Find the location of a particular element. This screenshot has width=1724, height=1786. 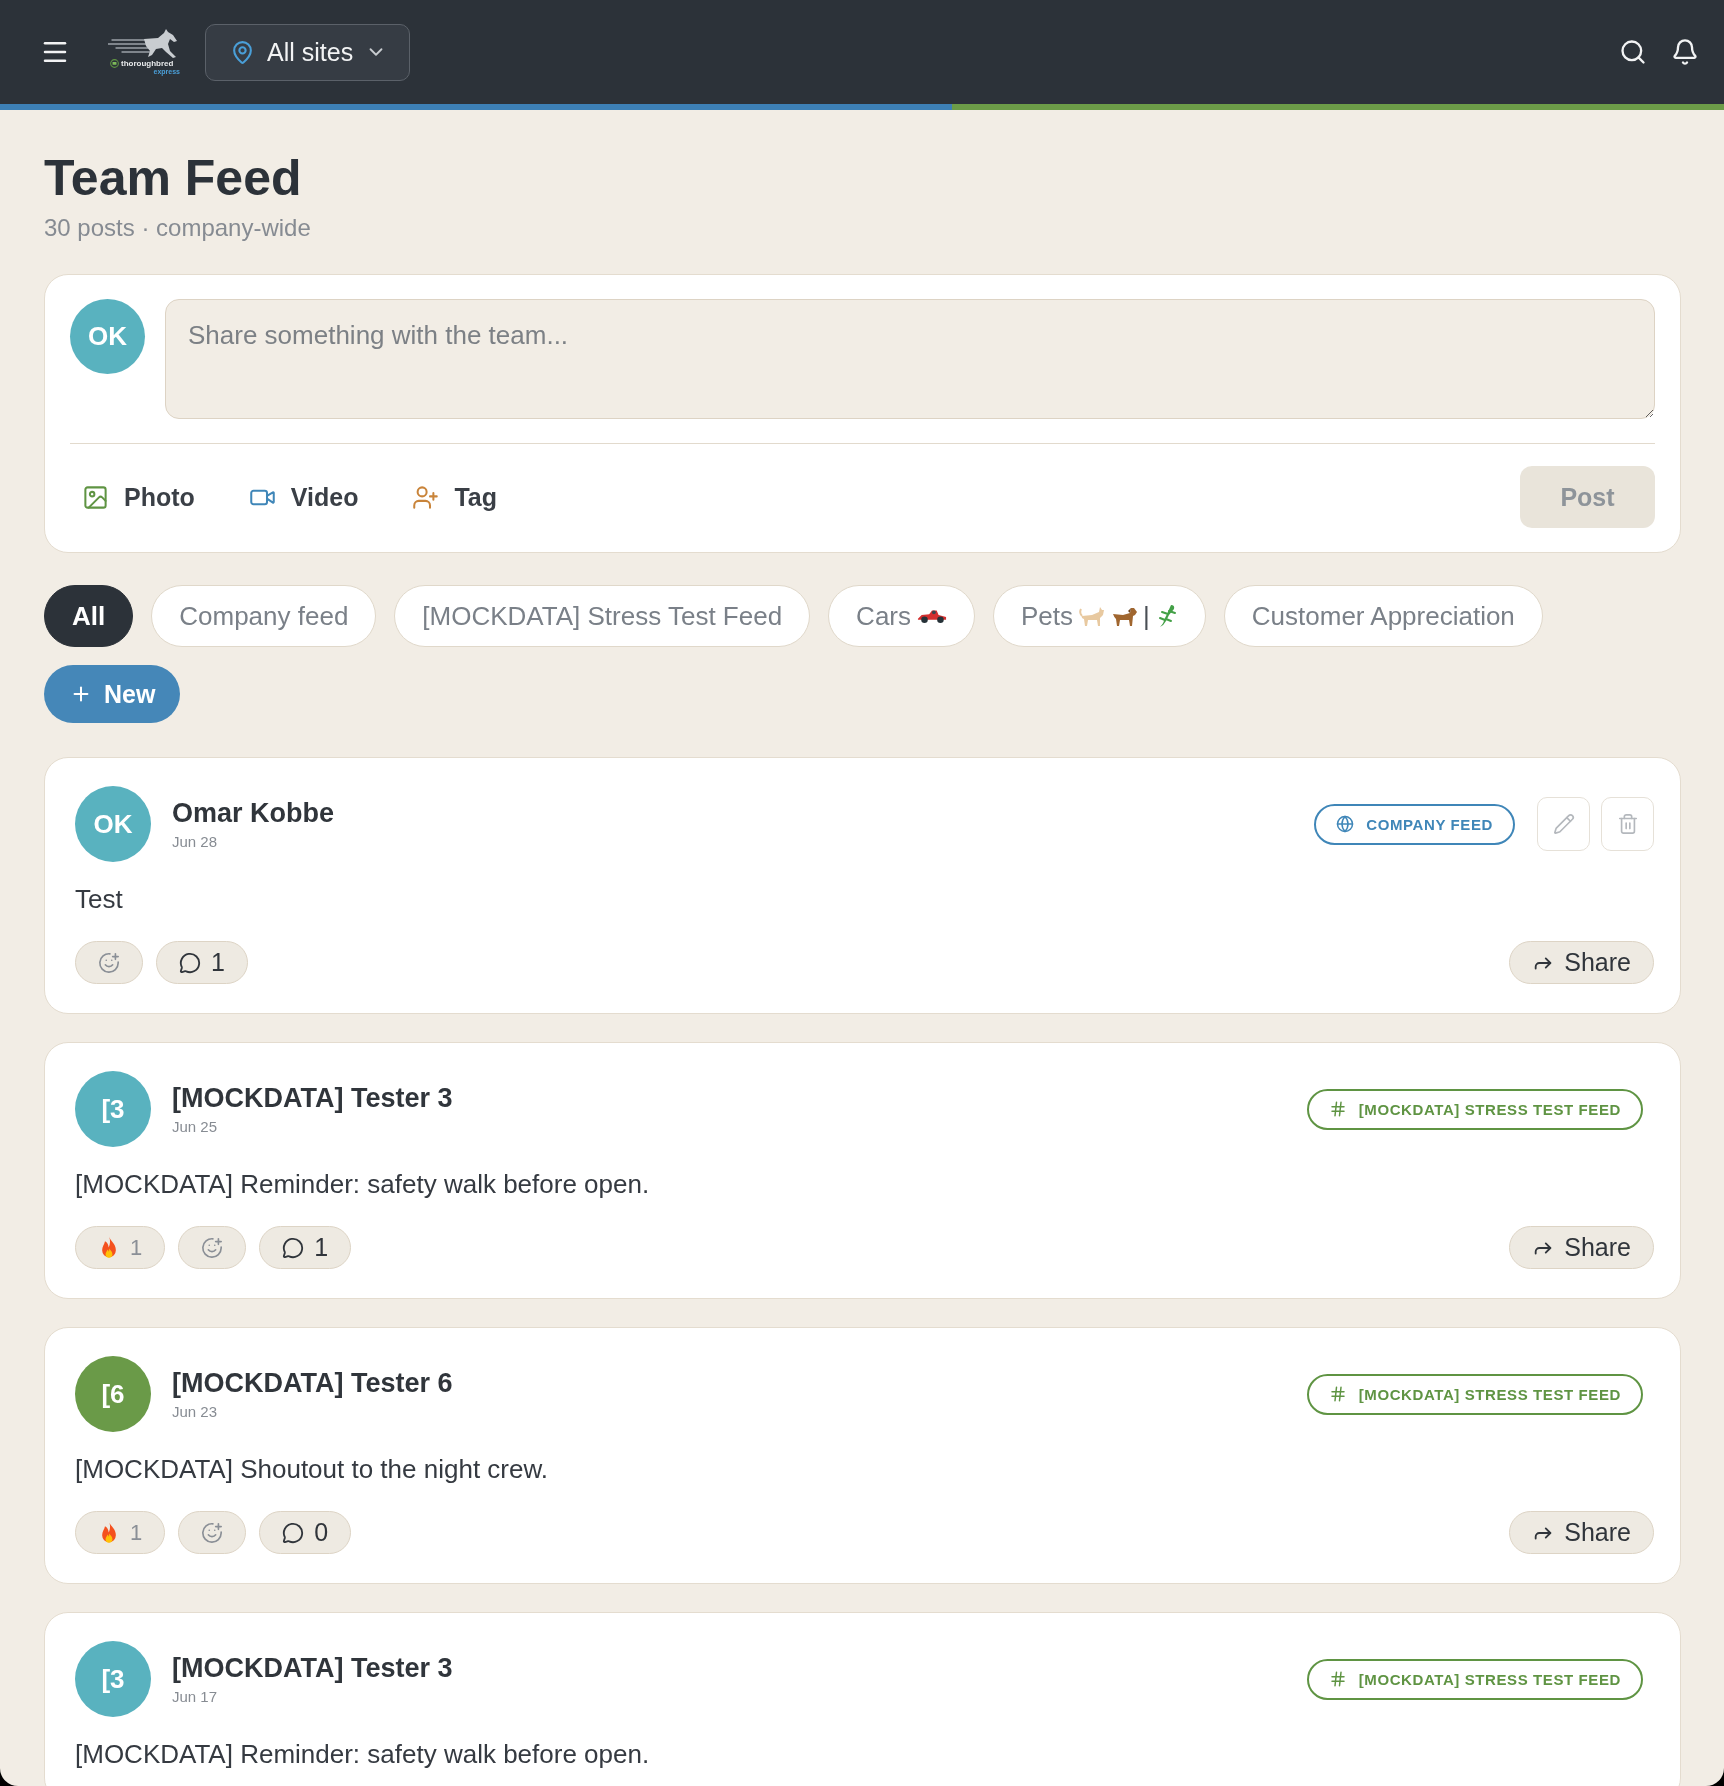

post-date: Jun 28 is located at coordinates (195, 841).